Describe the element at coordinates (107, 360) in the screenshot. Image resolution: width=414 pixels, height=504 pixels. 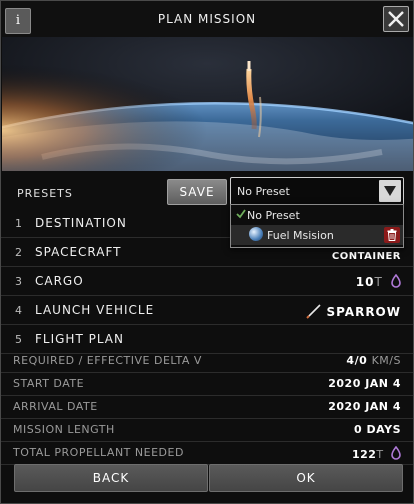
I see `summary-label: REQUIRED / EFFECTIVE DELTA V` at that location.